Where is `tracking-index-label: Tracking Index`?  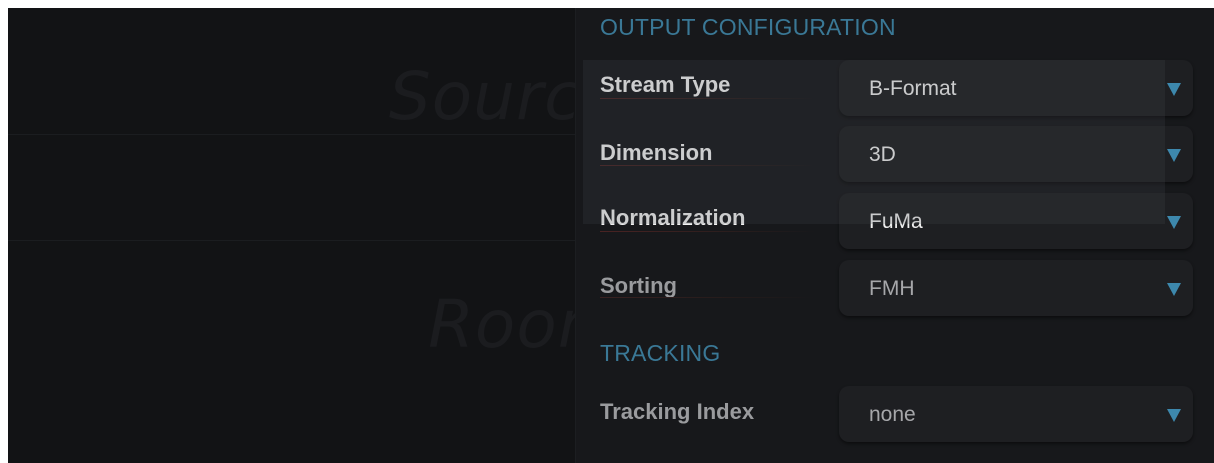
tracking-index-label: Tracking Index is located at coordinates (677, 411).